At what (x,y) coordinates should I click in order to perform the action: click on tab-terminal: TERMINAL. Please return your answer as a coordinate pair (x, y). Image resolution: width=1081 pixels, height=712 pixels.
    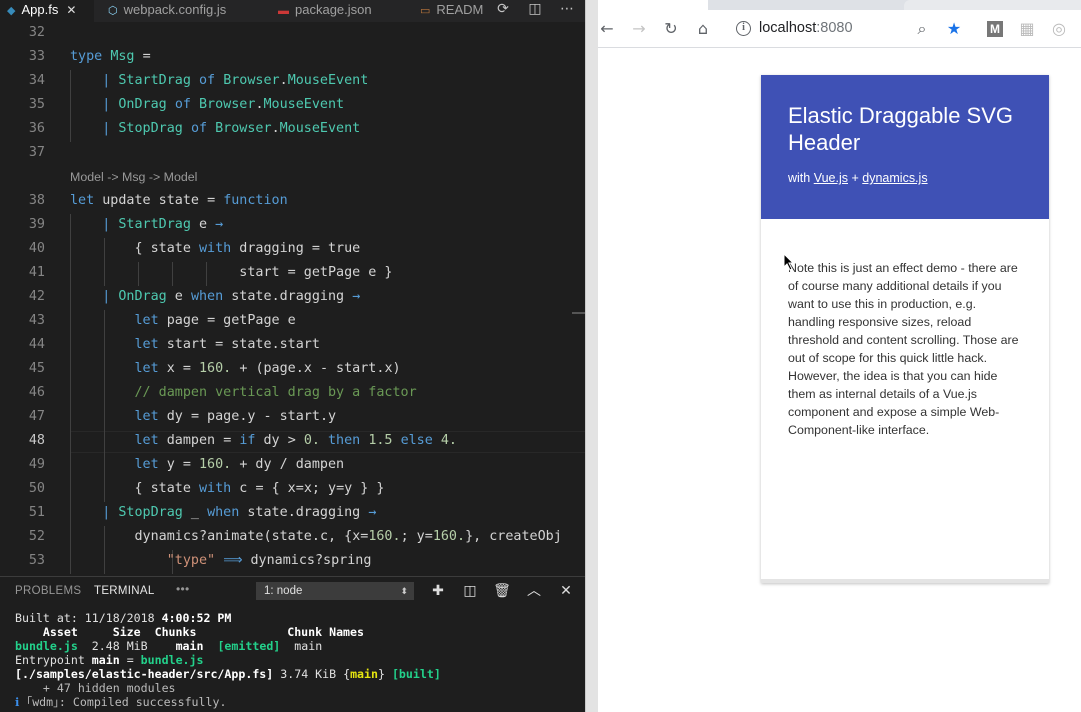
    Looking at the image, I should click on (124, 591).